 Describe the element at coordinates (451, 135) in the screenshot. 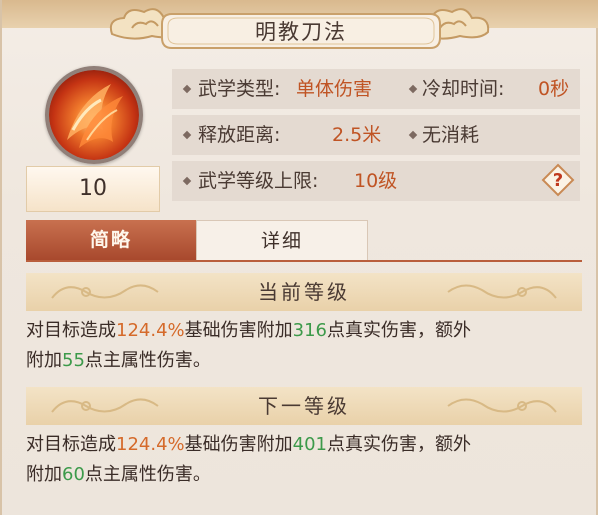

I see `cost-value: 无消耗` at that location.